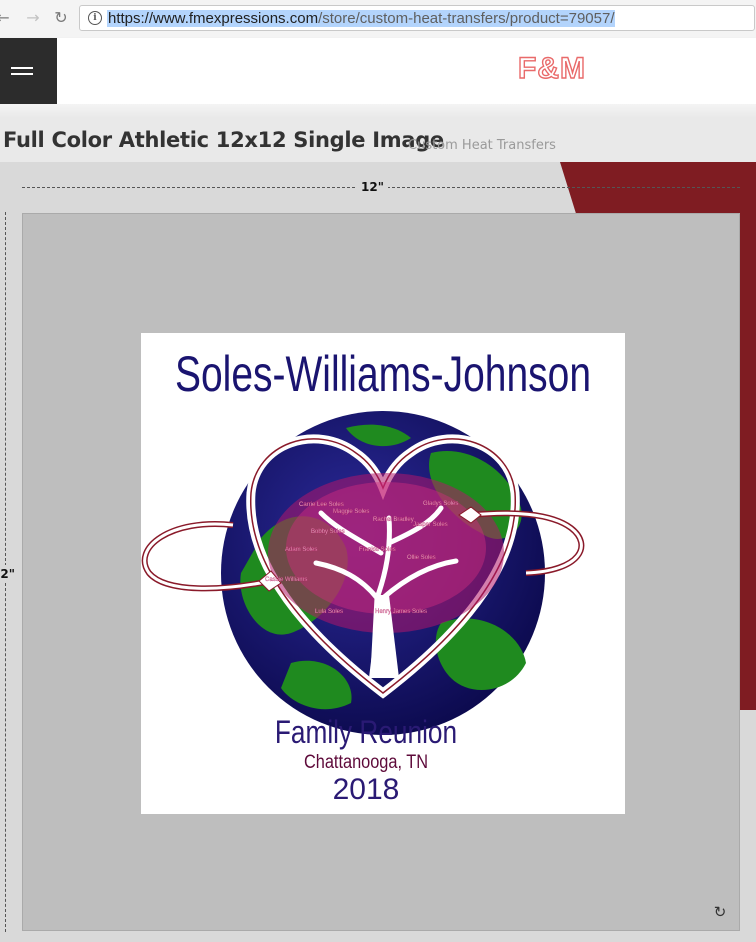 The height and width of the screenshot is (942, 756). I want to click on artwork-name-label: Carrie Lee Soles, so click(321, 505).